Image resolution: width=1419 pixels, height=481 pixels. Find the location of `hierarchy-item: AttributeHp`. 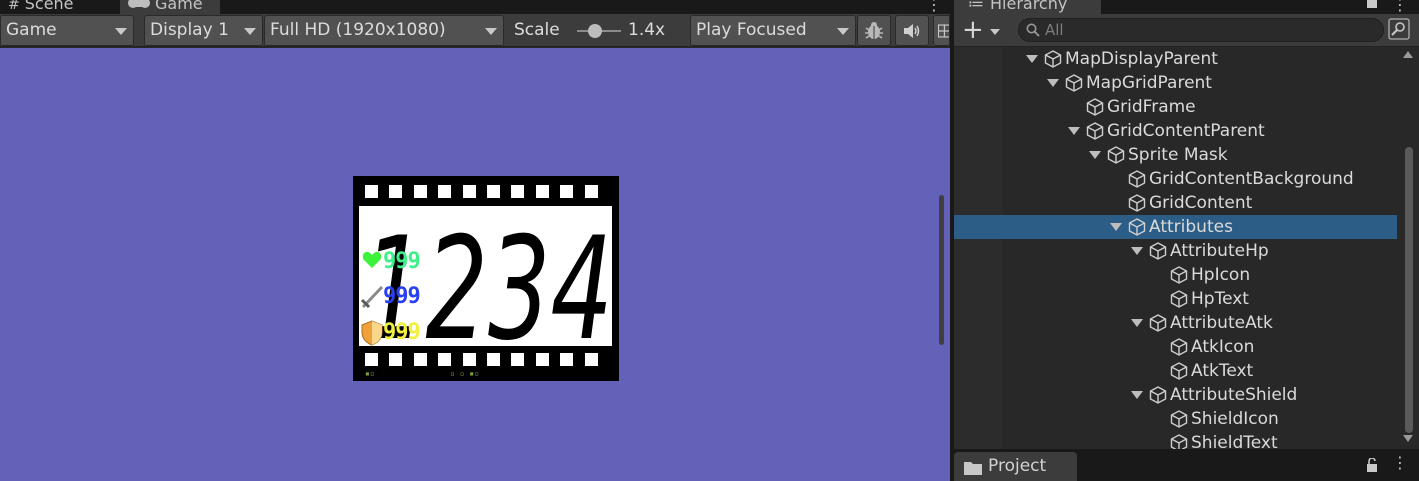

hierarchy-item: AttributeHp is located at coordinates (1175, 251).